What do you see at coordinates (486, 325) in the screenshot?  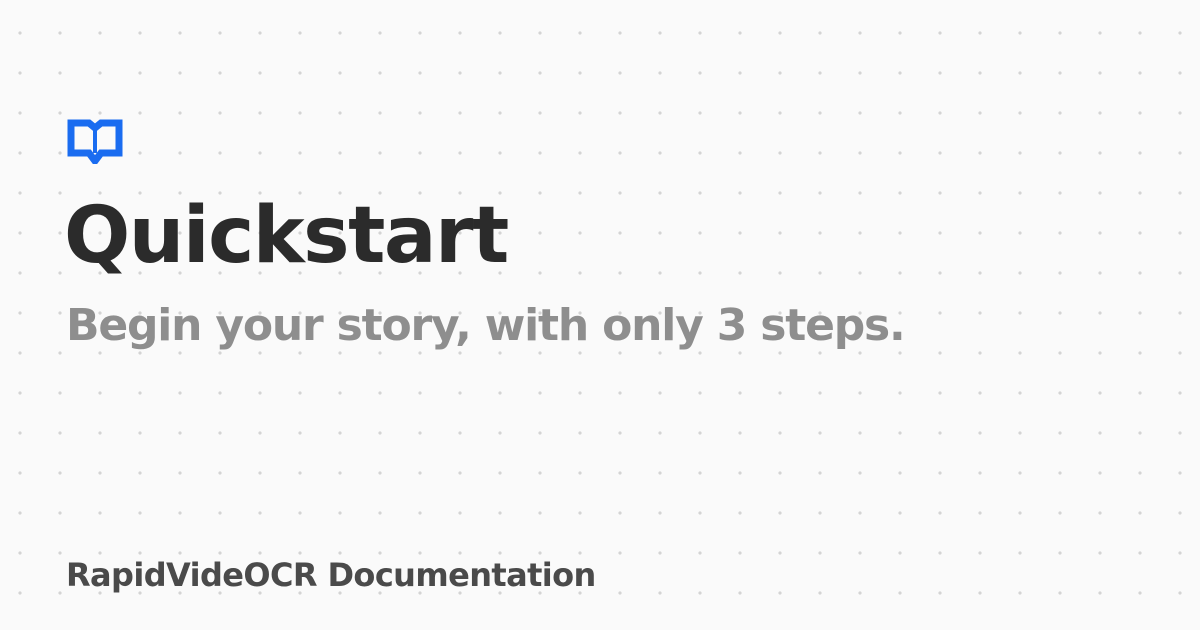 I see `page-subtitle: Begin your story, with only 3 steps.` at bounding box center [486, 325].